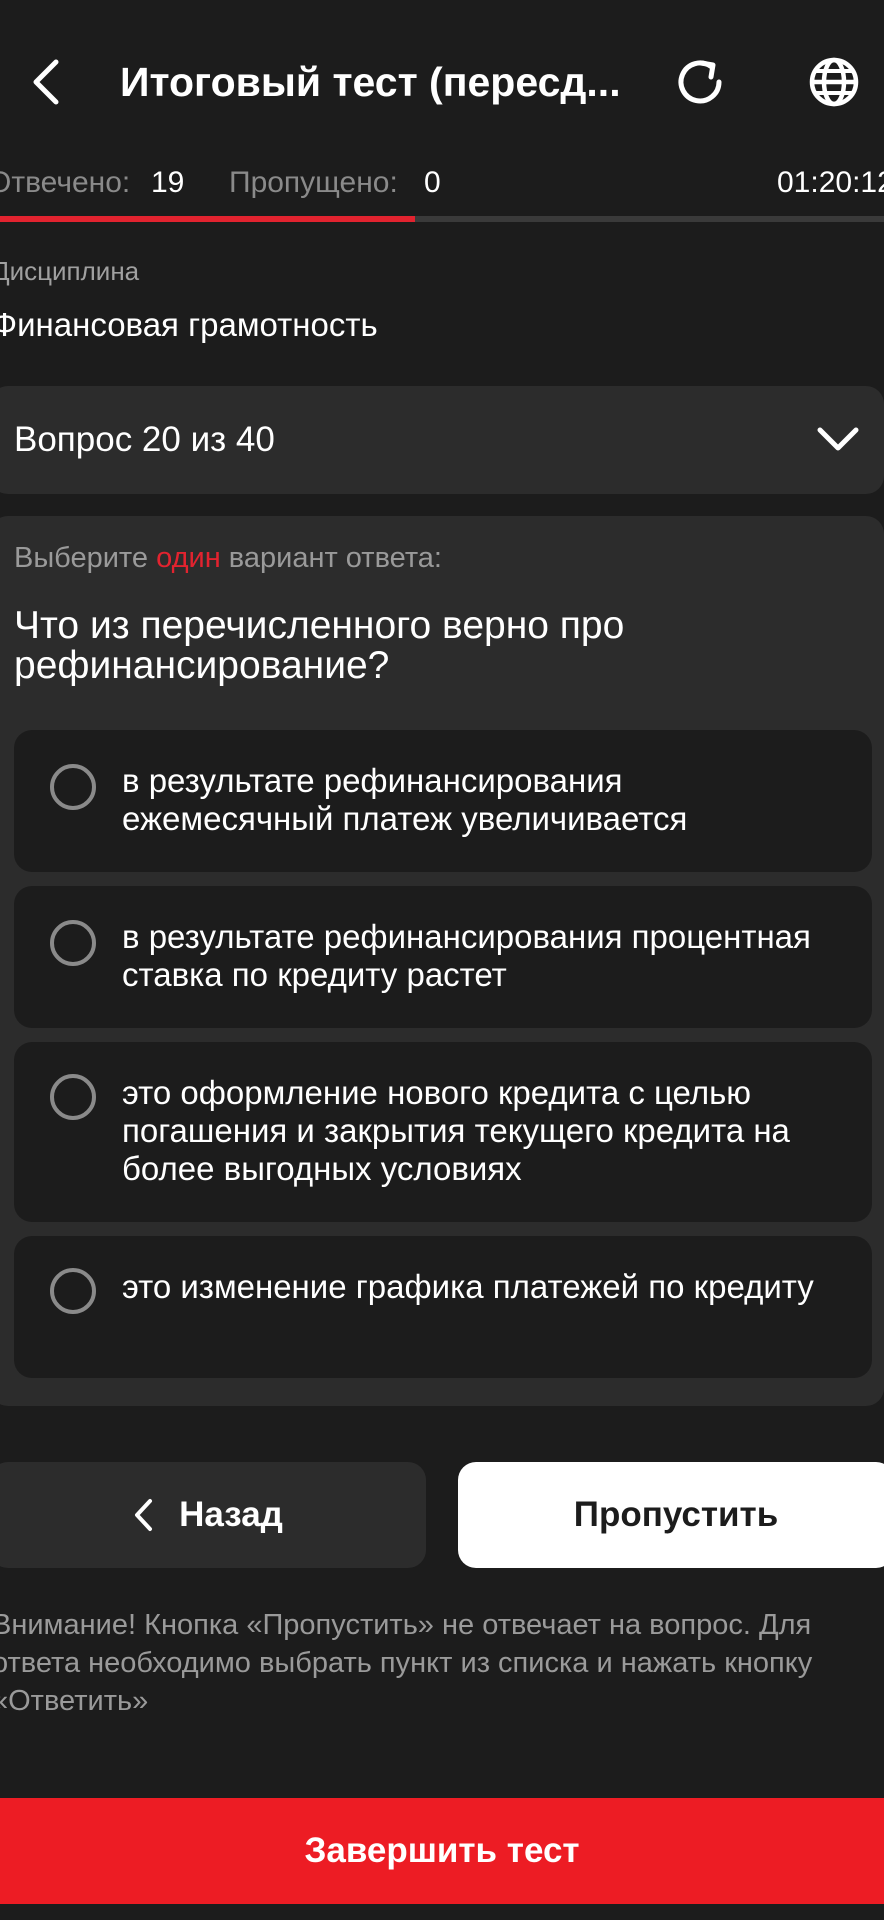 Image resolution: width=884 pixels, height=1920 pixels. I want to click on progress-bar, so click(442, 219).